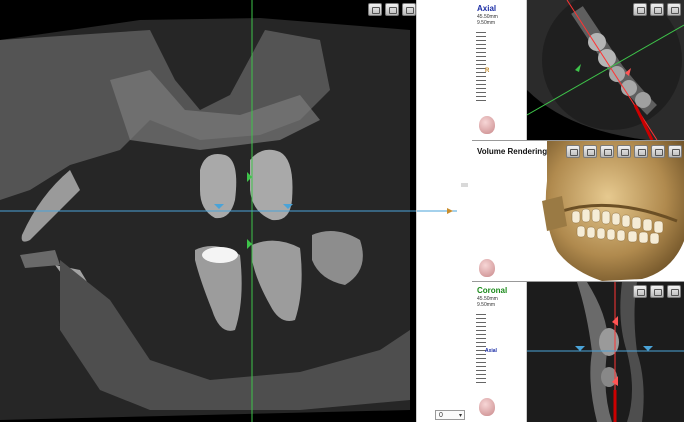  Describe the element at coordinates (450, 415) in the screenshot. I see `slice-select: 0 ▾` at that location.